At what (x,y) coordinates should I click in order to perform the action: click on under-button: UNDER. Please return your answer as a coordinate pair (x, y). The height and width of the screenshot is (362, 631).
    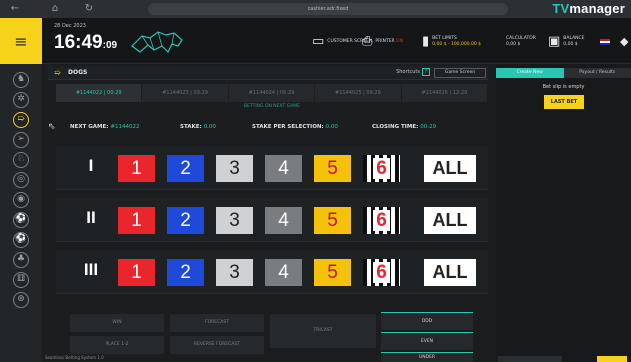
    Looking at the image, I should click on (427, 357).